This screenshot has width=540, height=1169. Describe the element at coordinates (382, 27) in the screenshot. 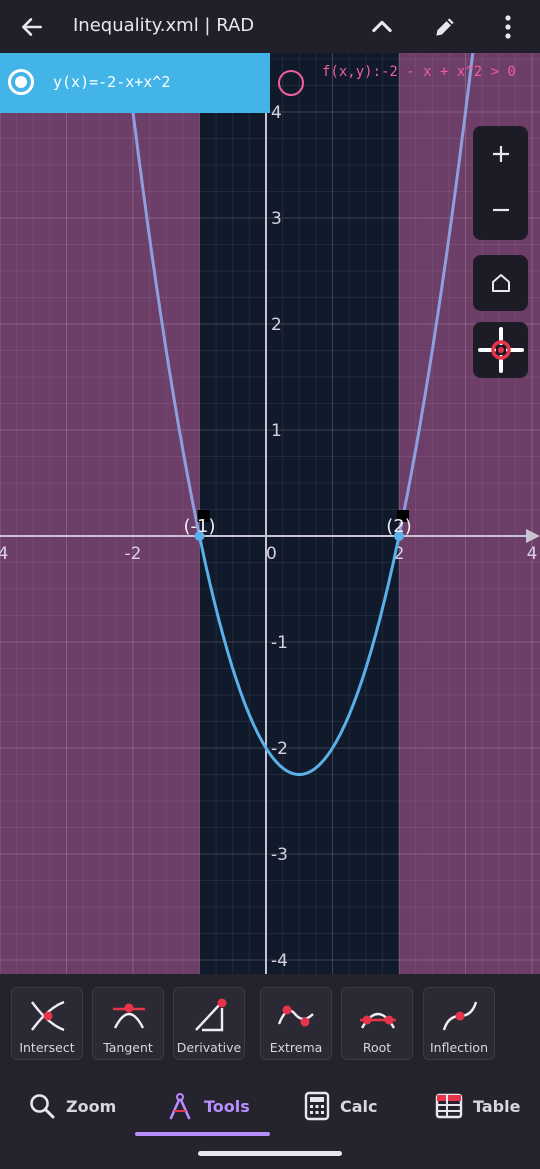

I see `chevron-up-icon` at that location.